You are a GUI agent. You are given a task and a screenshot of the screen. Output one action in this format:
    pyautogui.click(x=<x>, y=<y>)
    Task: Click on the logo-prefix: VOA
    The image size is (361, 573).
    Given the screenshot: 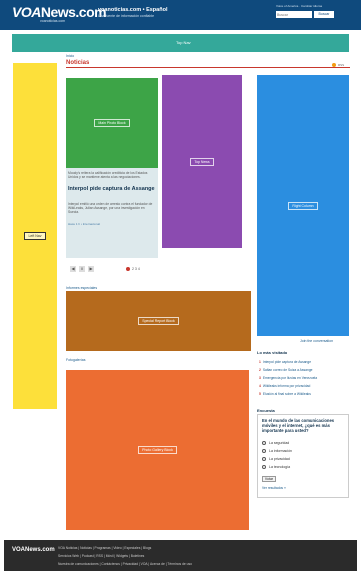 What is the action you would take?
    pyautogui.click(x=26, y=12)
    